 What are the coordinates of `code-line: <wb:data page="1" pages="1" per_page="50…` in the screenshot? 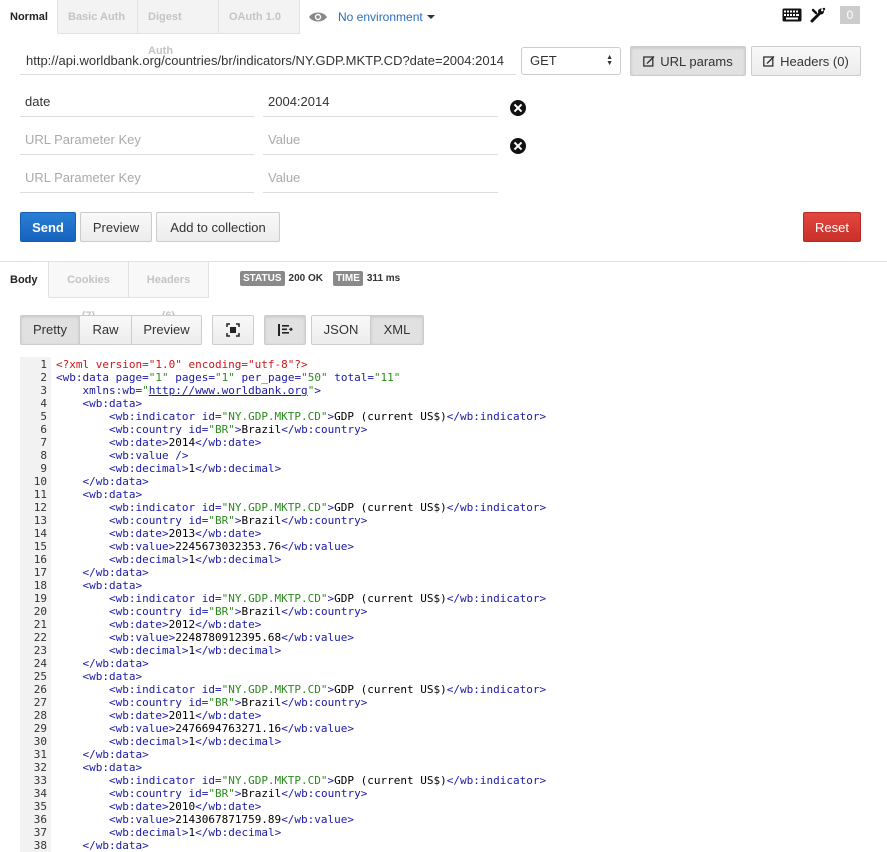 It's located at (228, 377).